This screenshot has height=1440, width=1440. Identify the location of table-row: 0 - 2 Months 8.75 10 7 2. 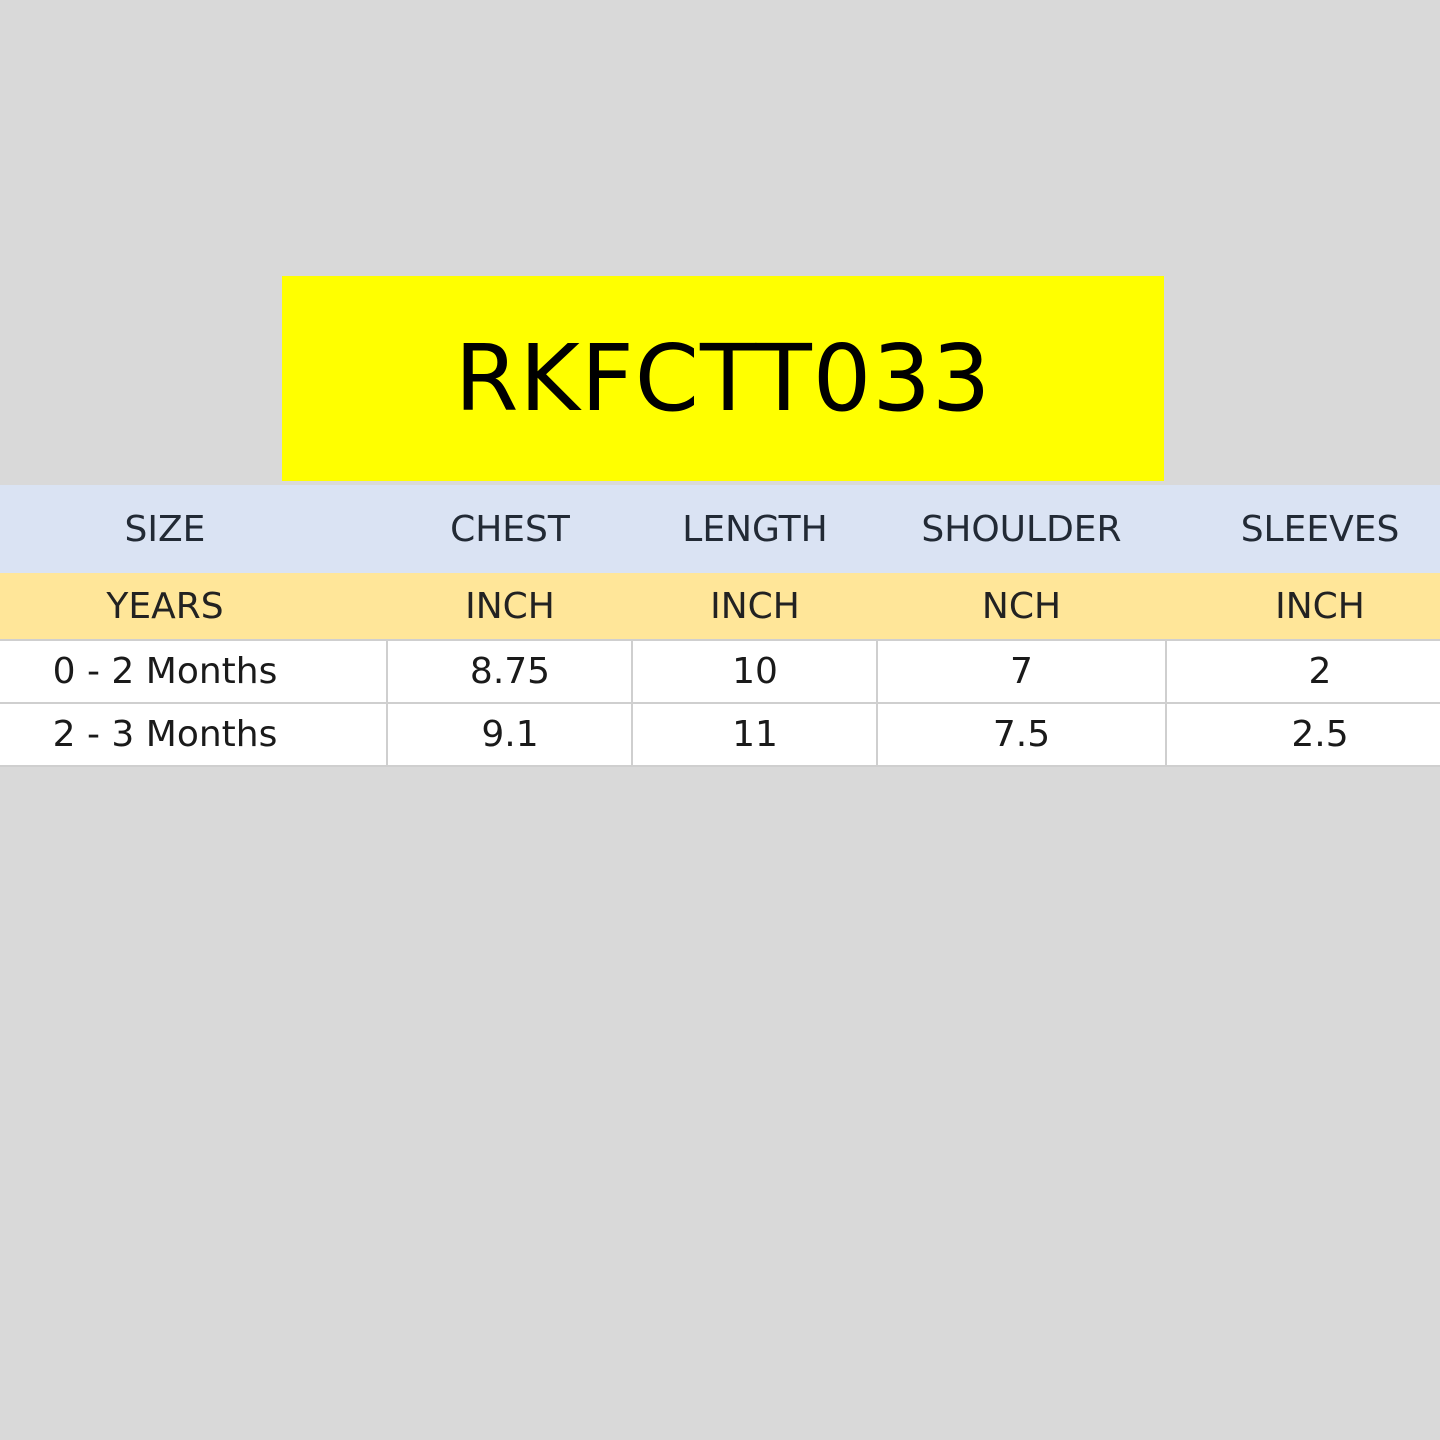
(720, 670).